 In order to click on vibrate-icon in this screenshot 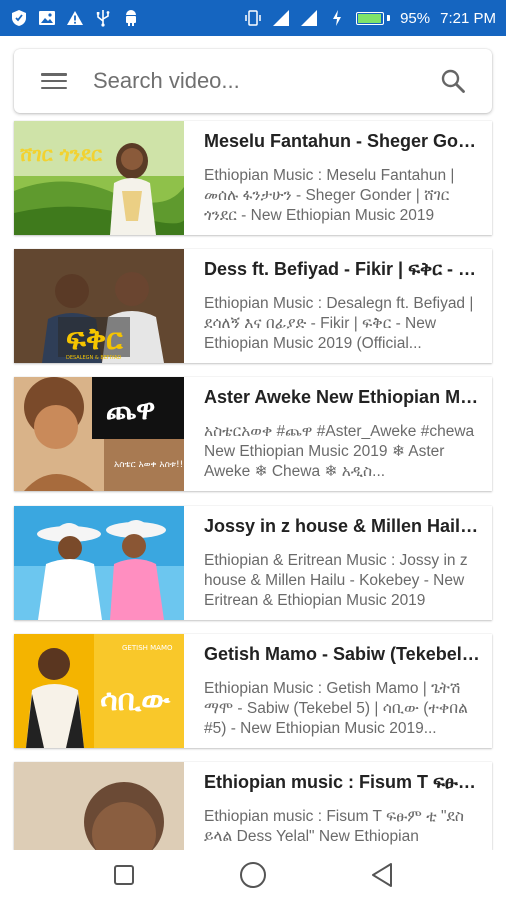, I will do `click(253, 18)`.